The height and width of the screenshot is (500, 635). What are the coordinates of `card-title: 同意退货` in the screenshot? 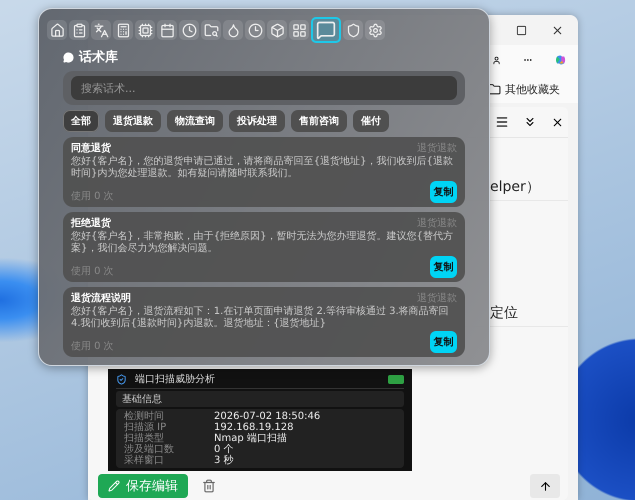 It's located at (91, 148).